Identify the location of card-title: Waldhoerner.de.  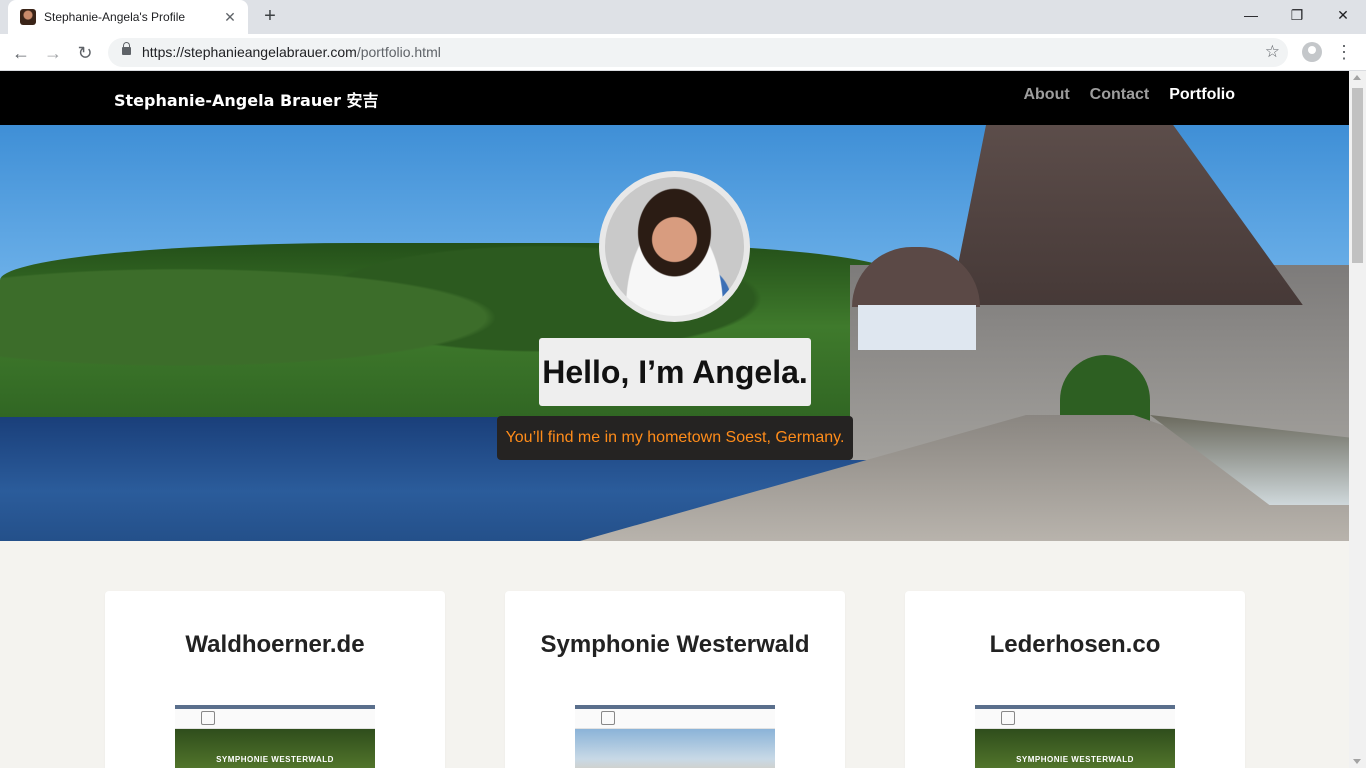
(275, 645).